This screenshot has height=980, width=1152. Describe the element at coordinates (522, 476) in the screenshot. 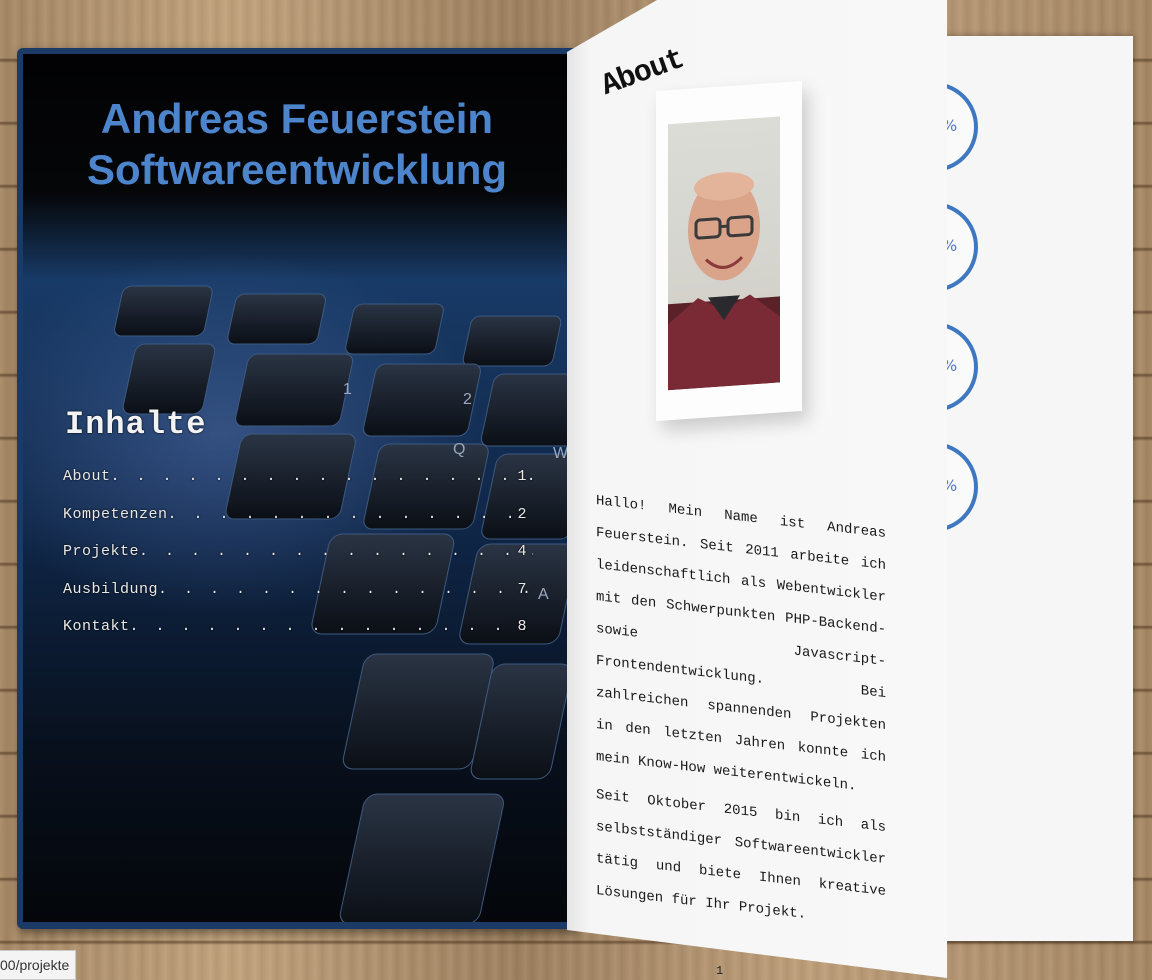

I see `toc-page-number: 1` at that location.